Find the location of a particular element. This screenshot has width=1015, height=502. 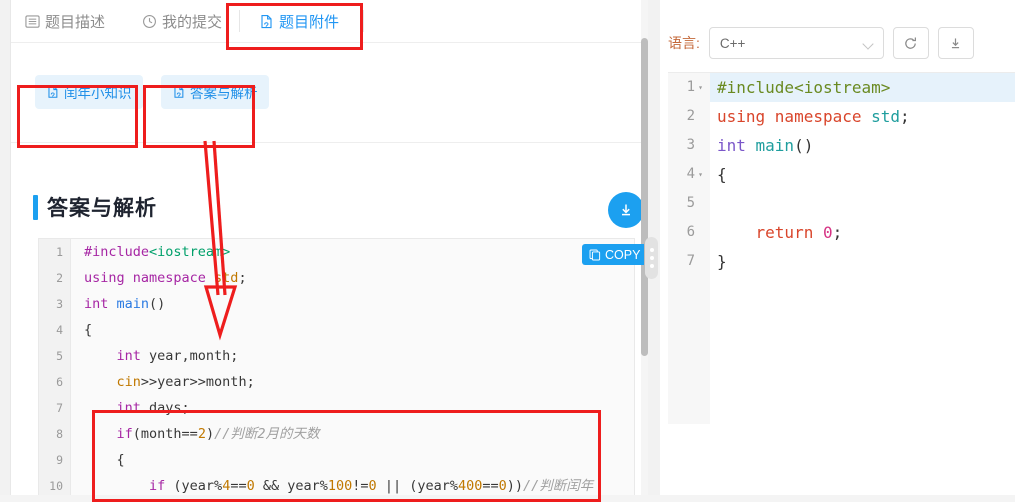

reset-code-button is located at coordinates (910, 43).